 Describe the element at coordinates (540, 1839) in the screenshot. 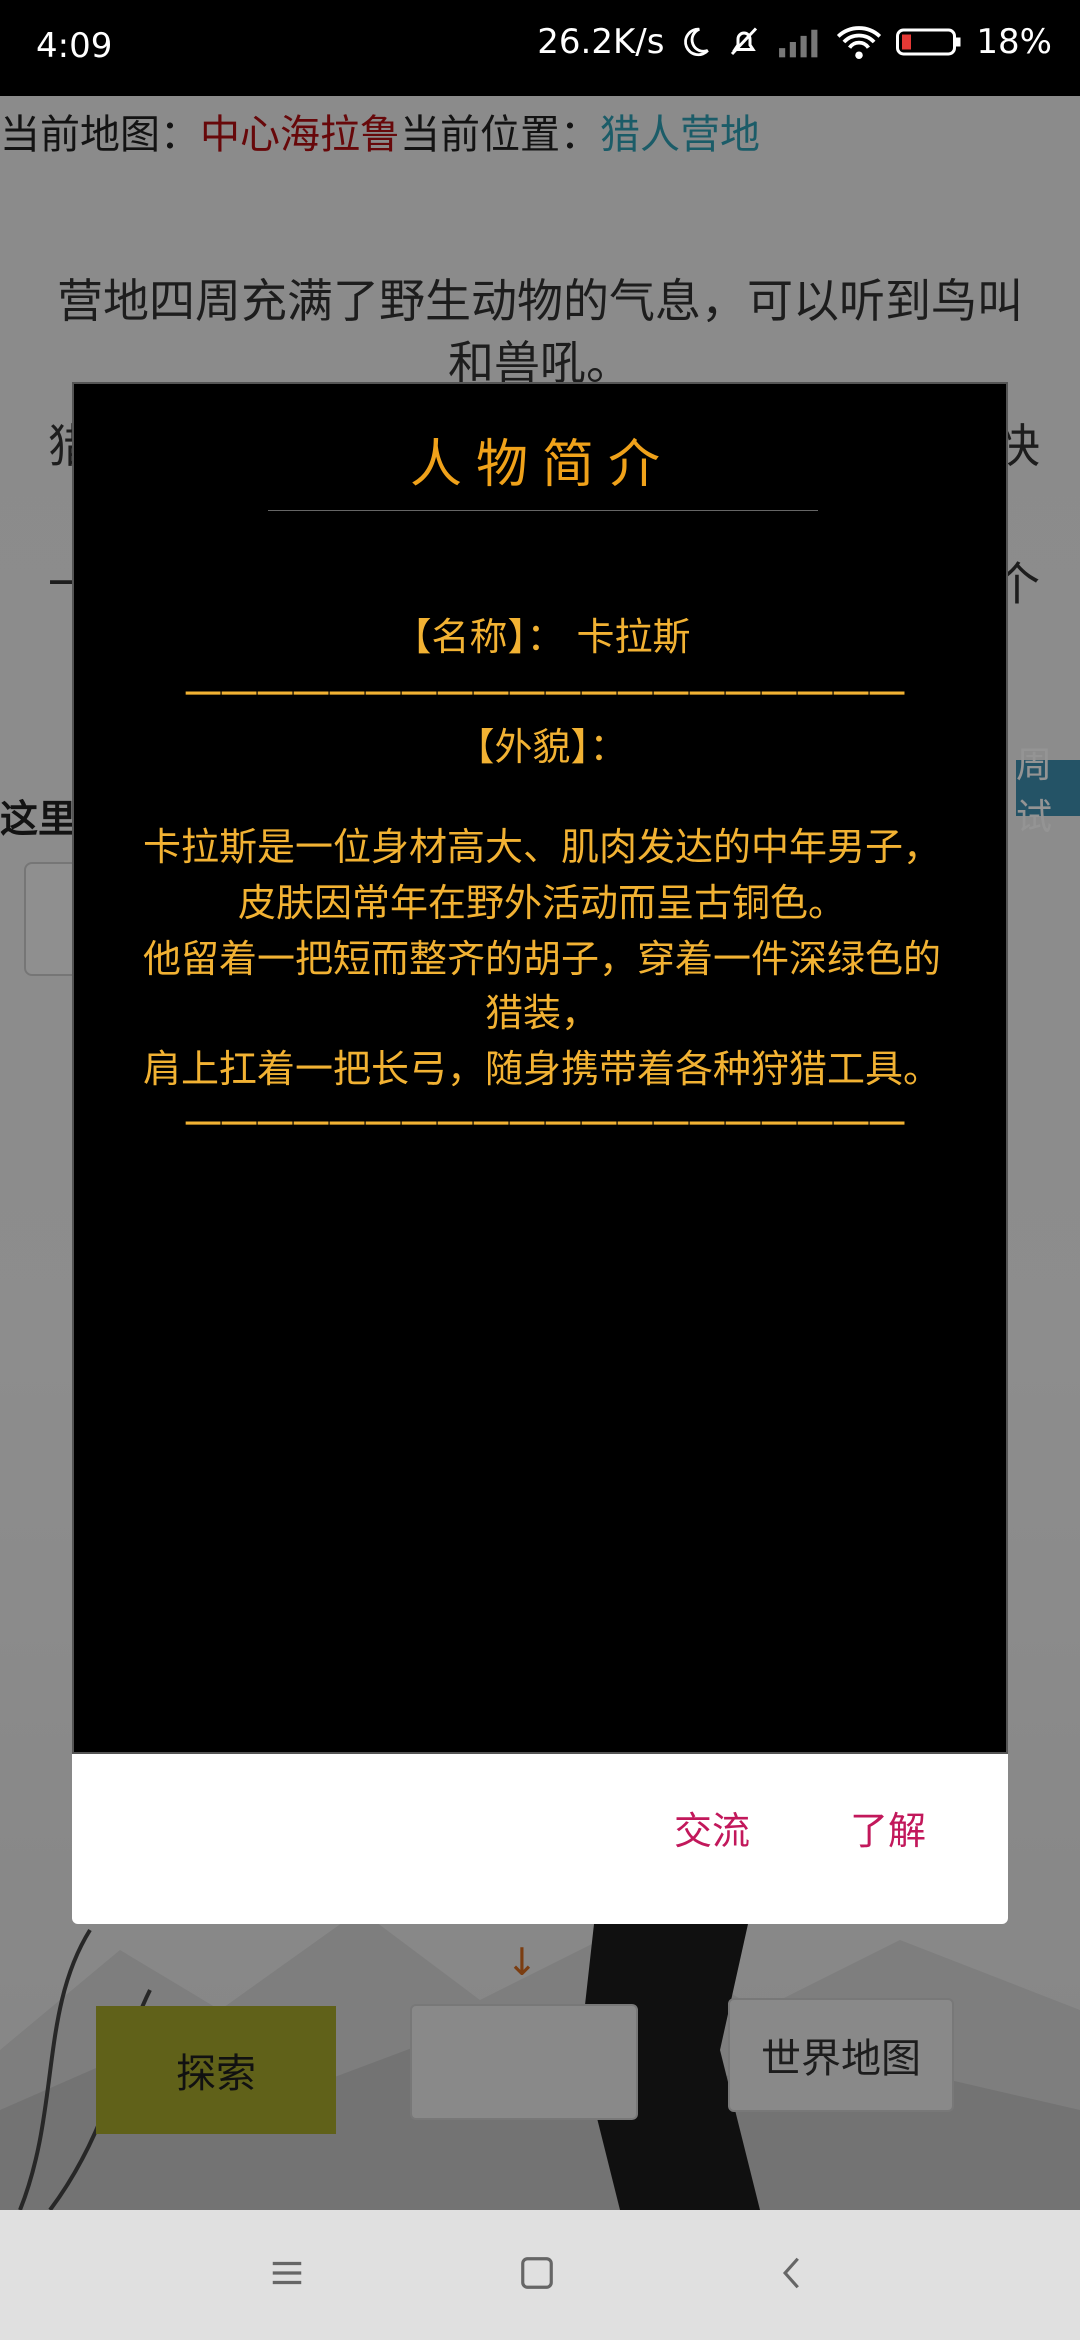

I see `dialog-footer: 交流 了解` at that location.